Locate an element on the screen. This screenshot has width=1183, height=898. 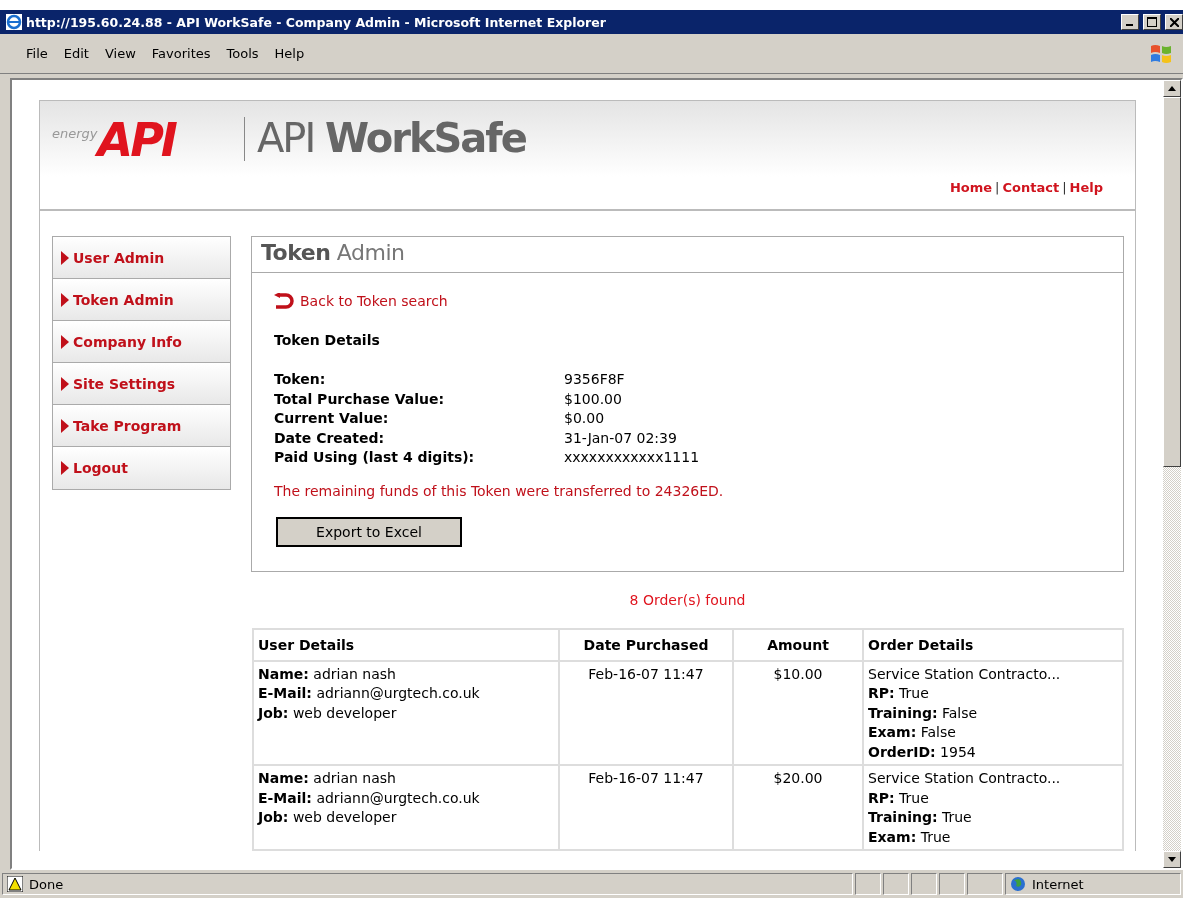
maximize-button is located at coordinates (1152, 22).